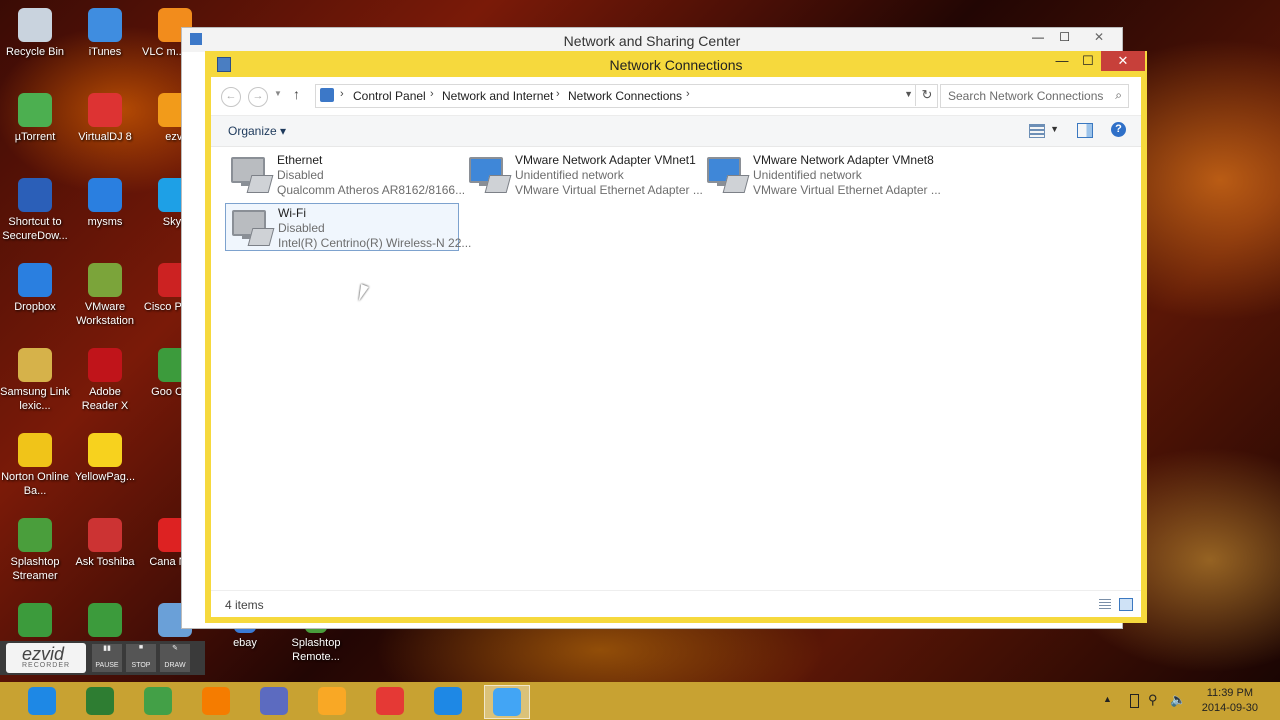  What do you see at coordinates (278, 93) in the screenshot?
I see `recent-locations-chevron-icon: ▼` at bounding box center [278, 93].